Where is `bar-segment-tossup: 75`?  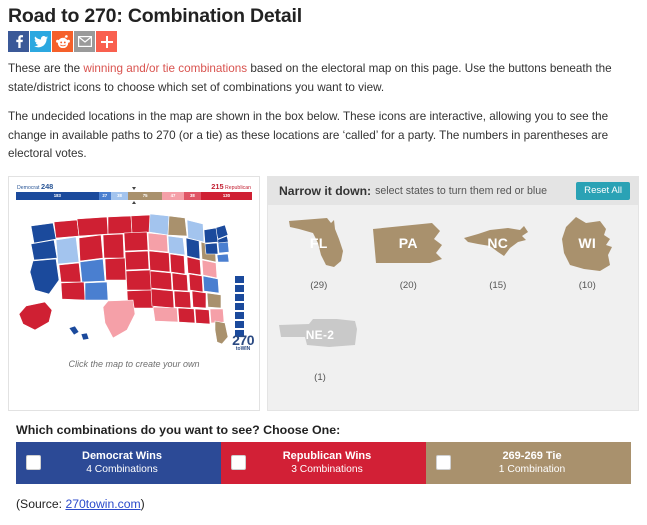
bar-segment-tossup: 75 is located at coordinates (145, 196).